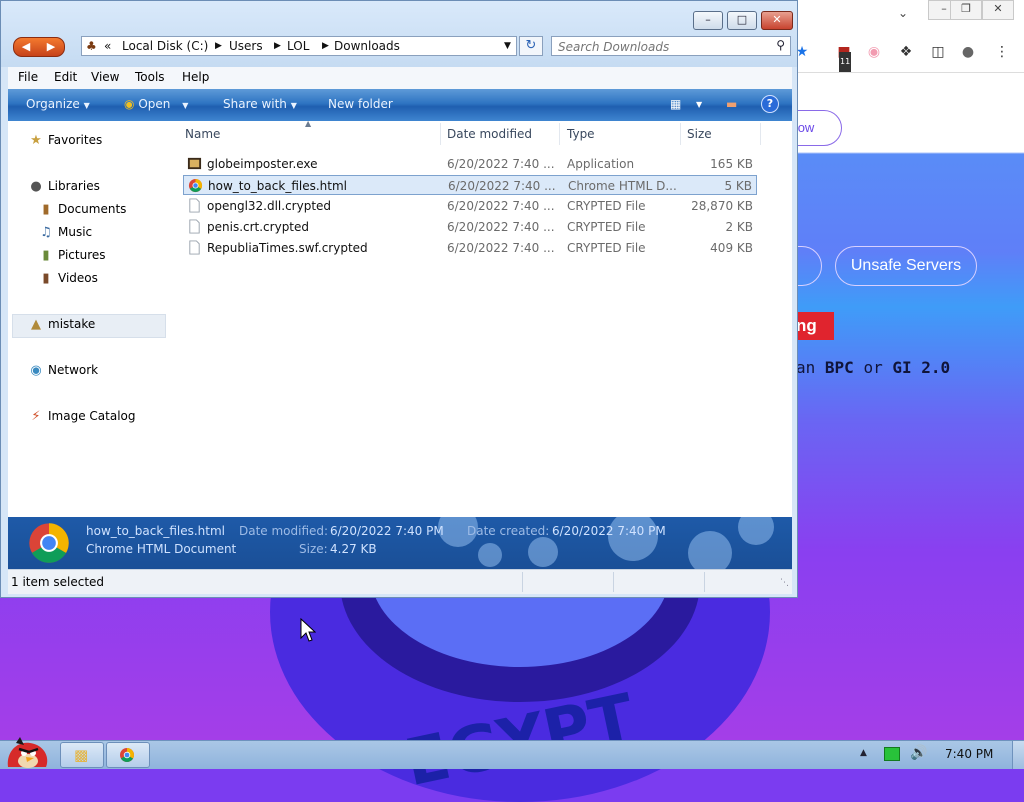 This screenshot has width=1024, height=802. I want to click on refresh-button: ↻, so click(531, 46).